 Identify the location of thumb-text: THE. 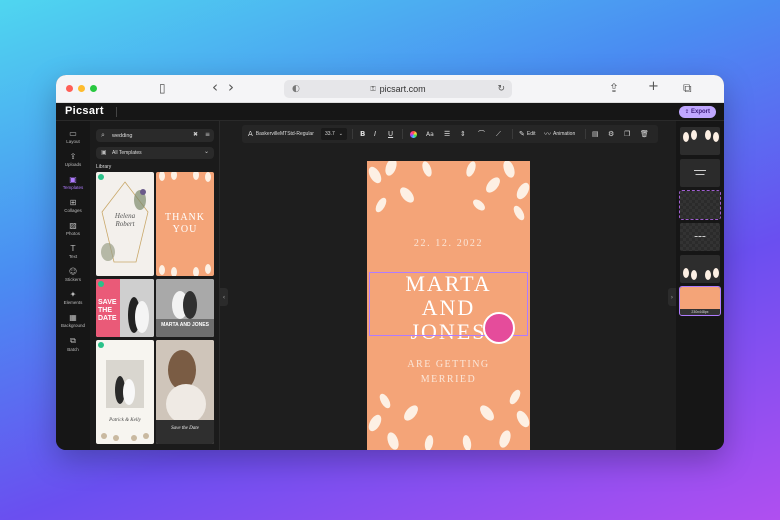
(105, 310).